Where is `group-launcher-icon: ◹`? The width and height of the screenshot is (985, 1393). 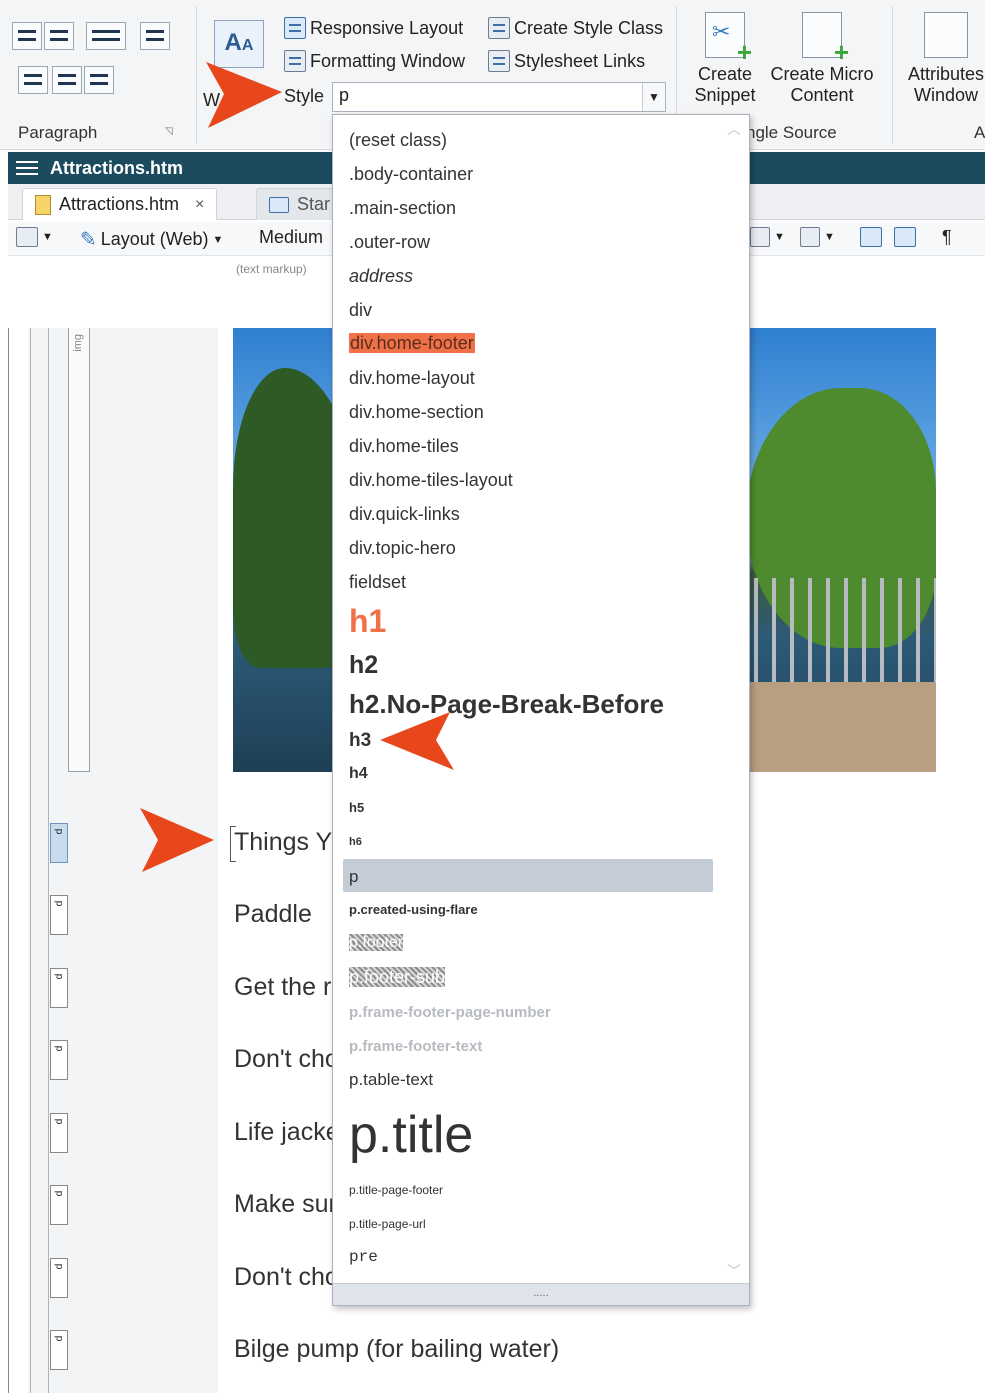 group-launcher-icon: ◹ is located at coordinates (169, 131).